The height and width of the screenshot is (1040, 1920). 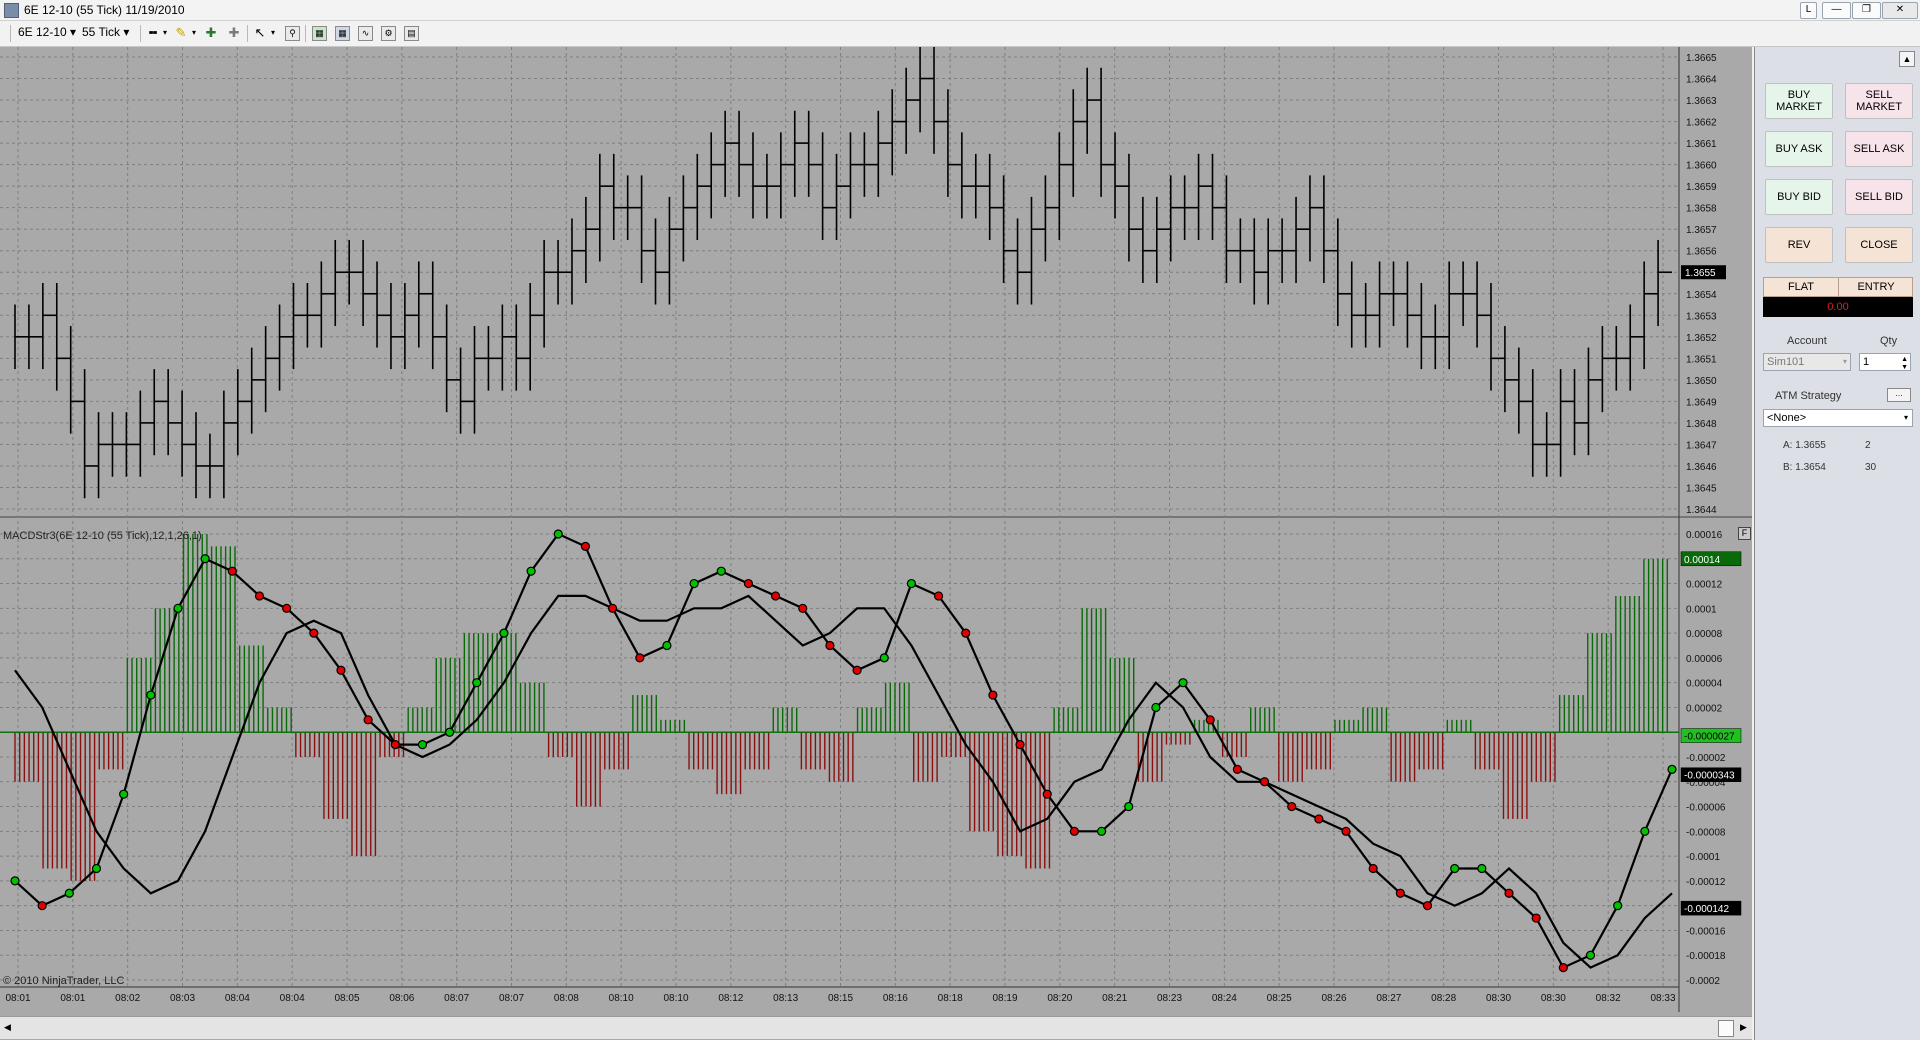 I want to click on instrument-selector: 6E 12-10 ▾, so click(x=47, y=32).